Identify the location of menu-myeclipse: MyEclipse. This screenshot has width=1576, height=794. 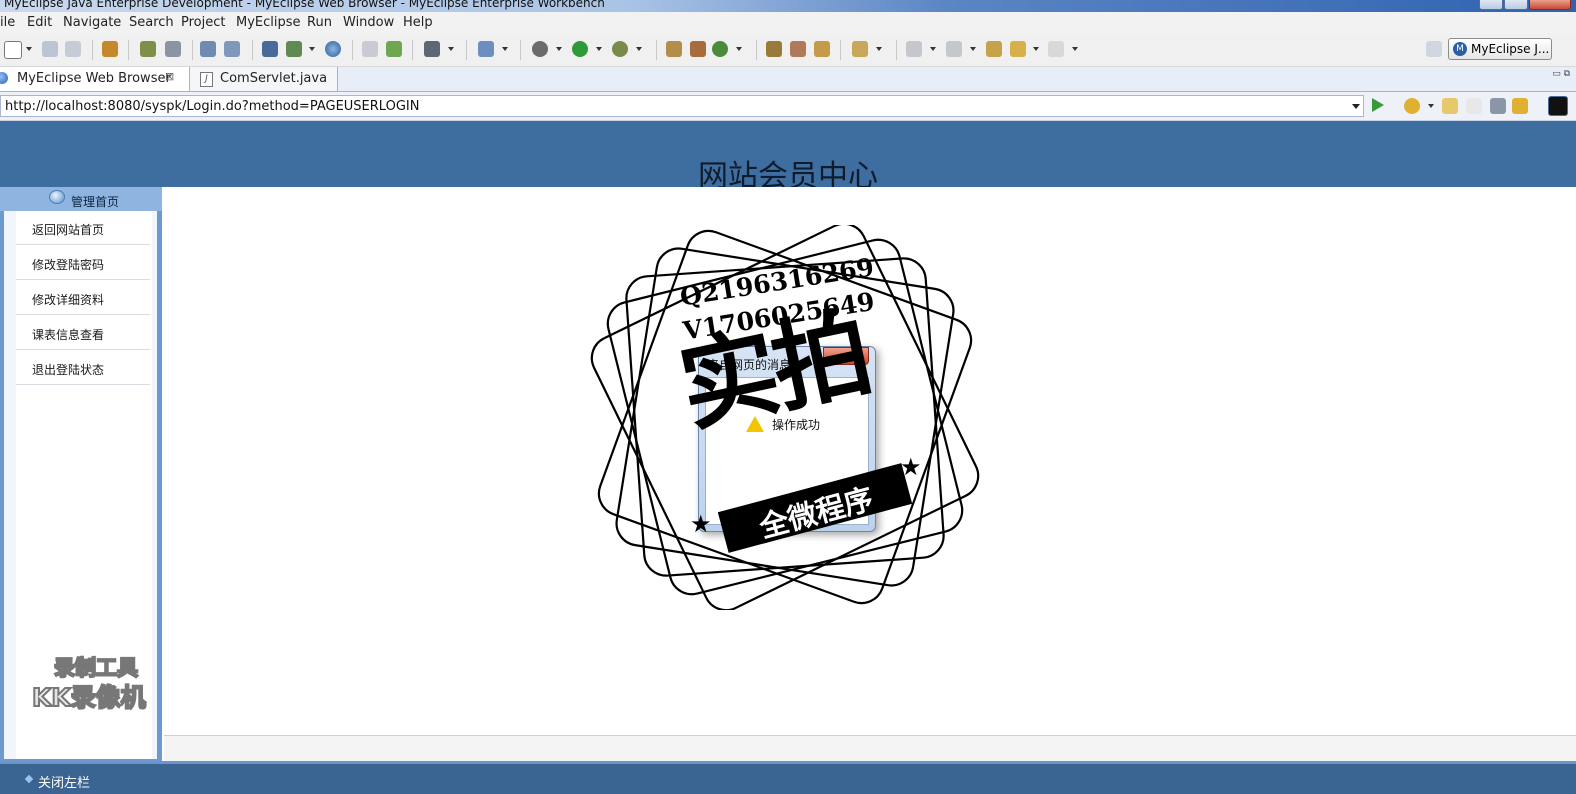
(268, 22).